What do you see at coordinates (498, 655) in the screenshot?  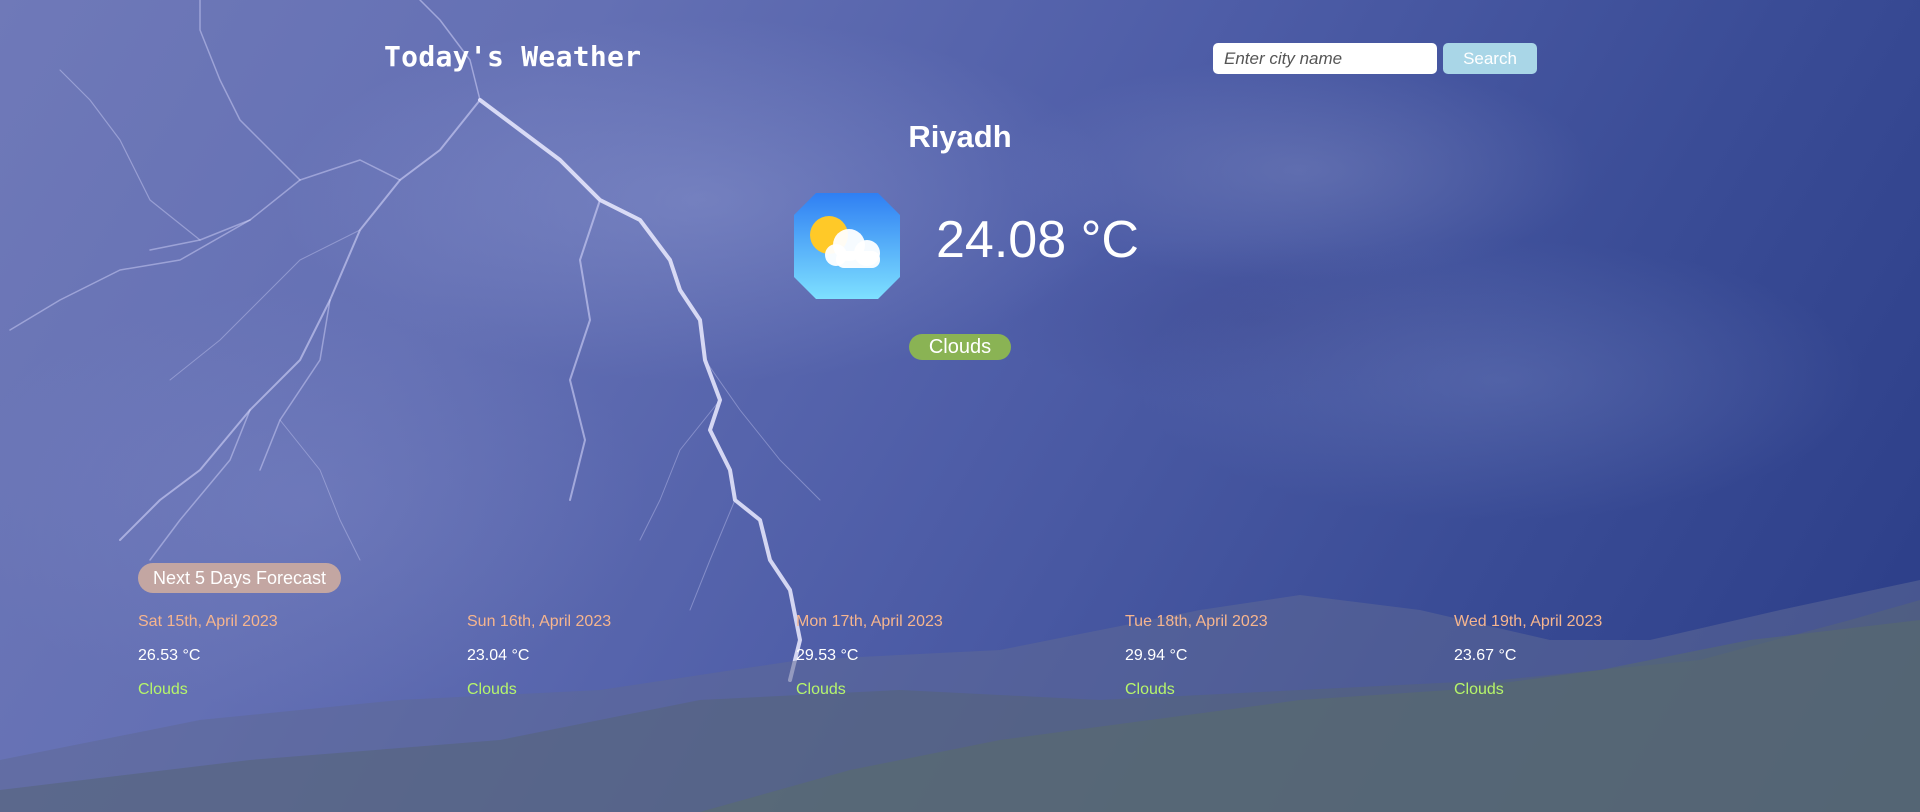 I see `forecast-temperature: 23.04 °C` at bounding box center [498, 655].